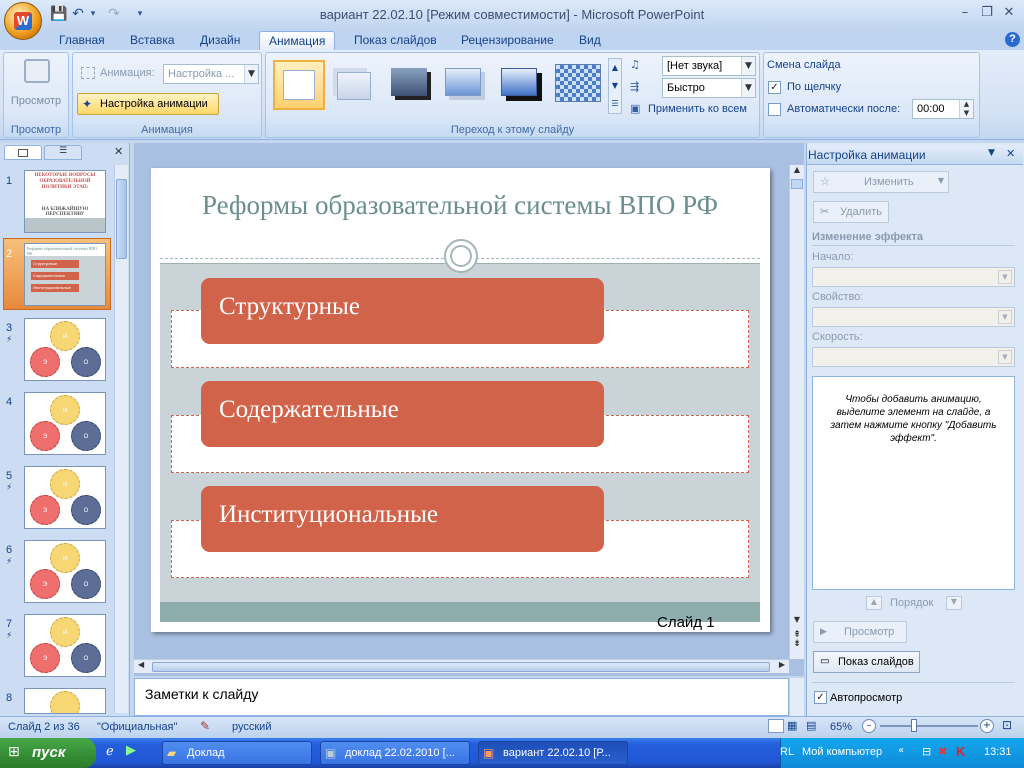 This screenshot has width=1024, height=768. Describe the element at coordinates (353, 84) in the screenshot. I see `transition-fade-thumb` at that location.